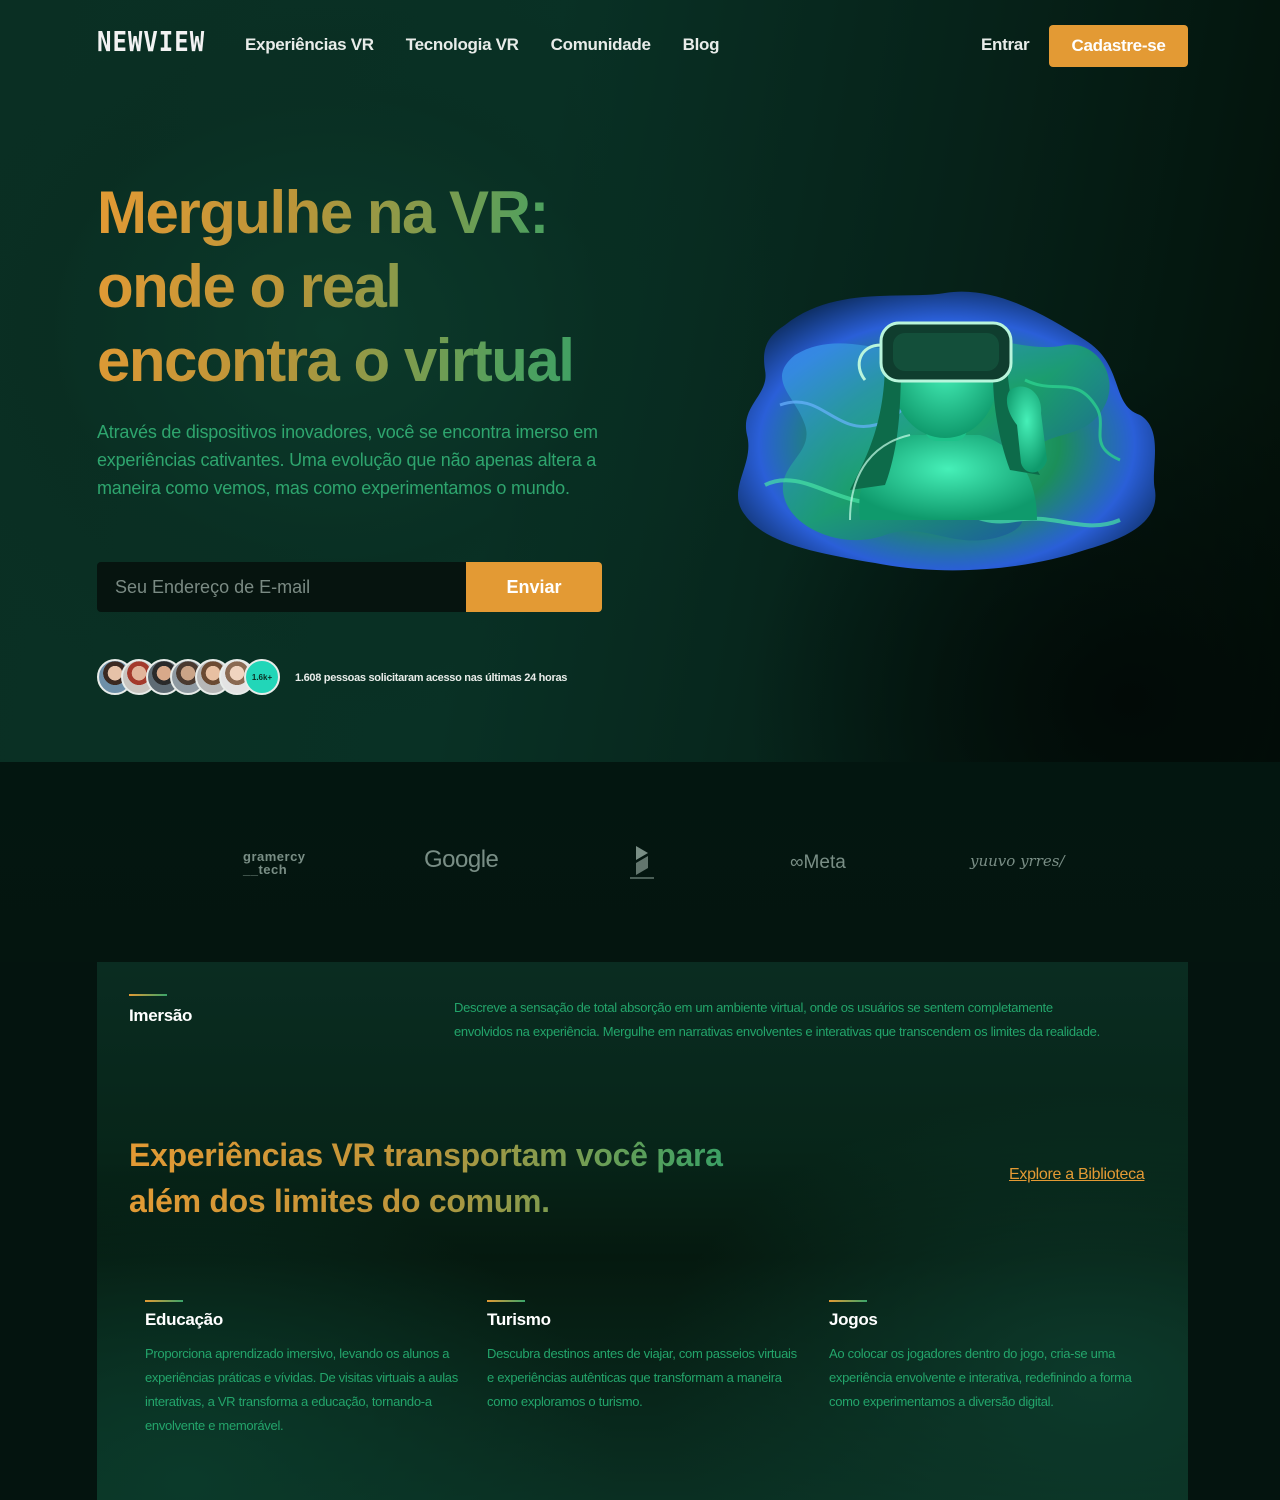 This screenshot has height=1500, width=1280. Describe the element at coordinates (161, 1015) in the screenshot. I see `immersion-title: Imersão` at that location.